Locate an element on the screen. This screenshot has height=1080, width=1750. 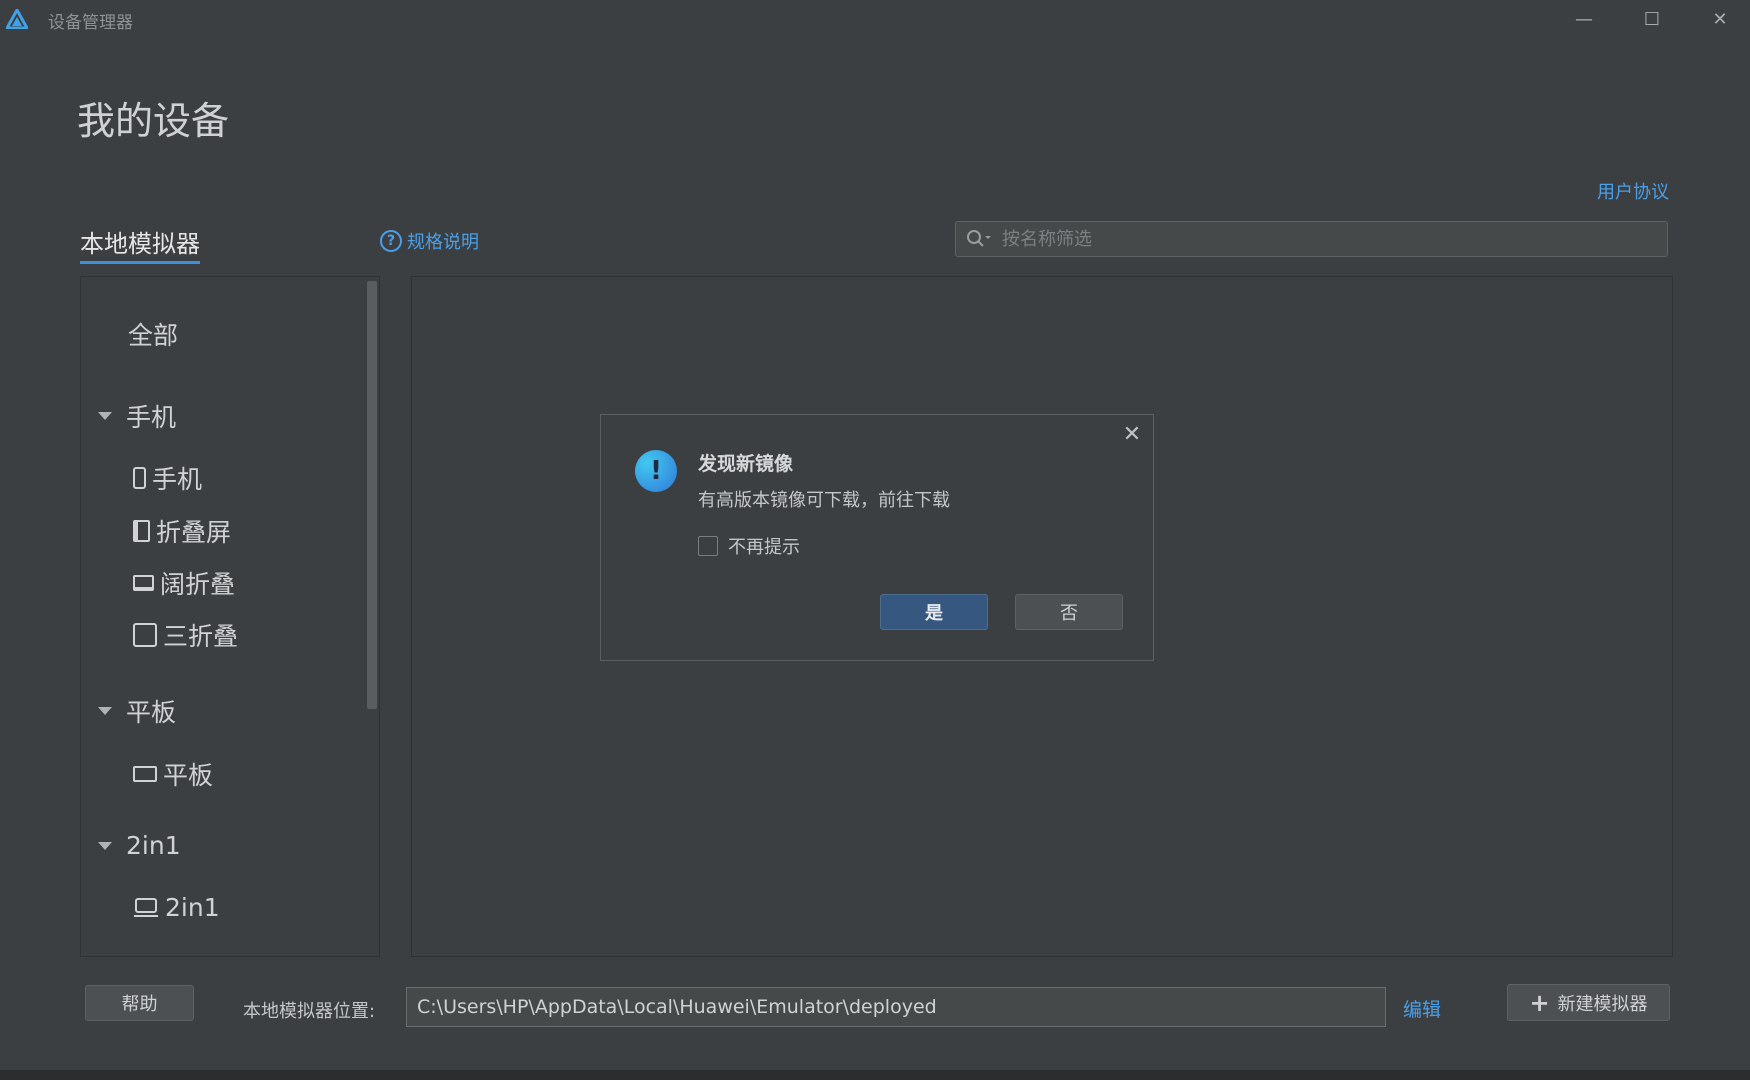
info-alert-icon: ! is located at coordinates (656, 471).